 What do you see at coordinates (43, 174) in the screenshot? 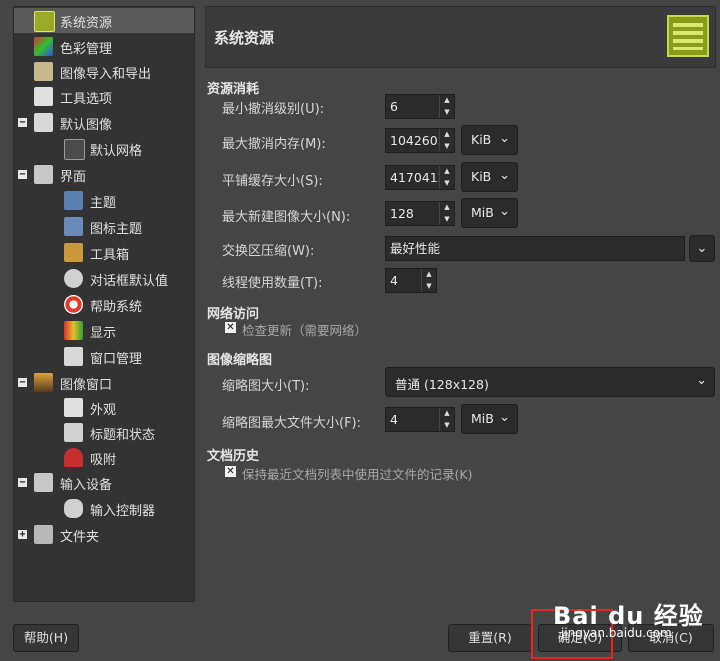
I see `interface-icon` at bounding box center [43, 174].